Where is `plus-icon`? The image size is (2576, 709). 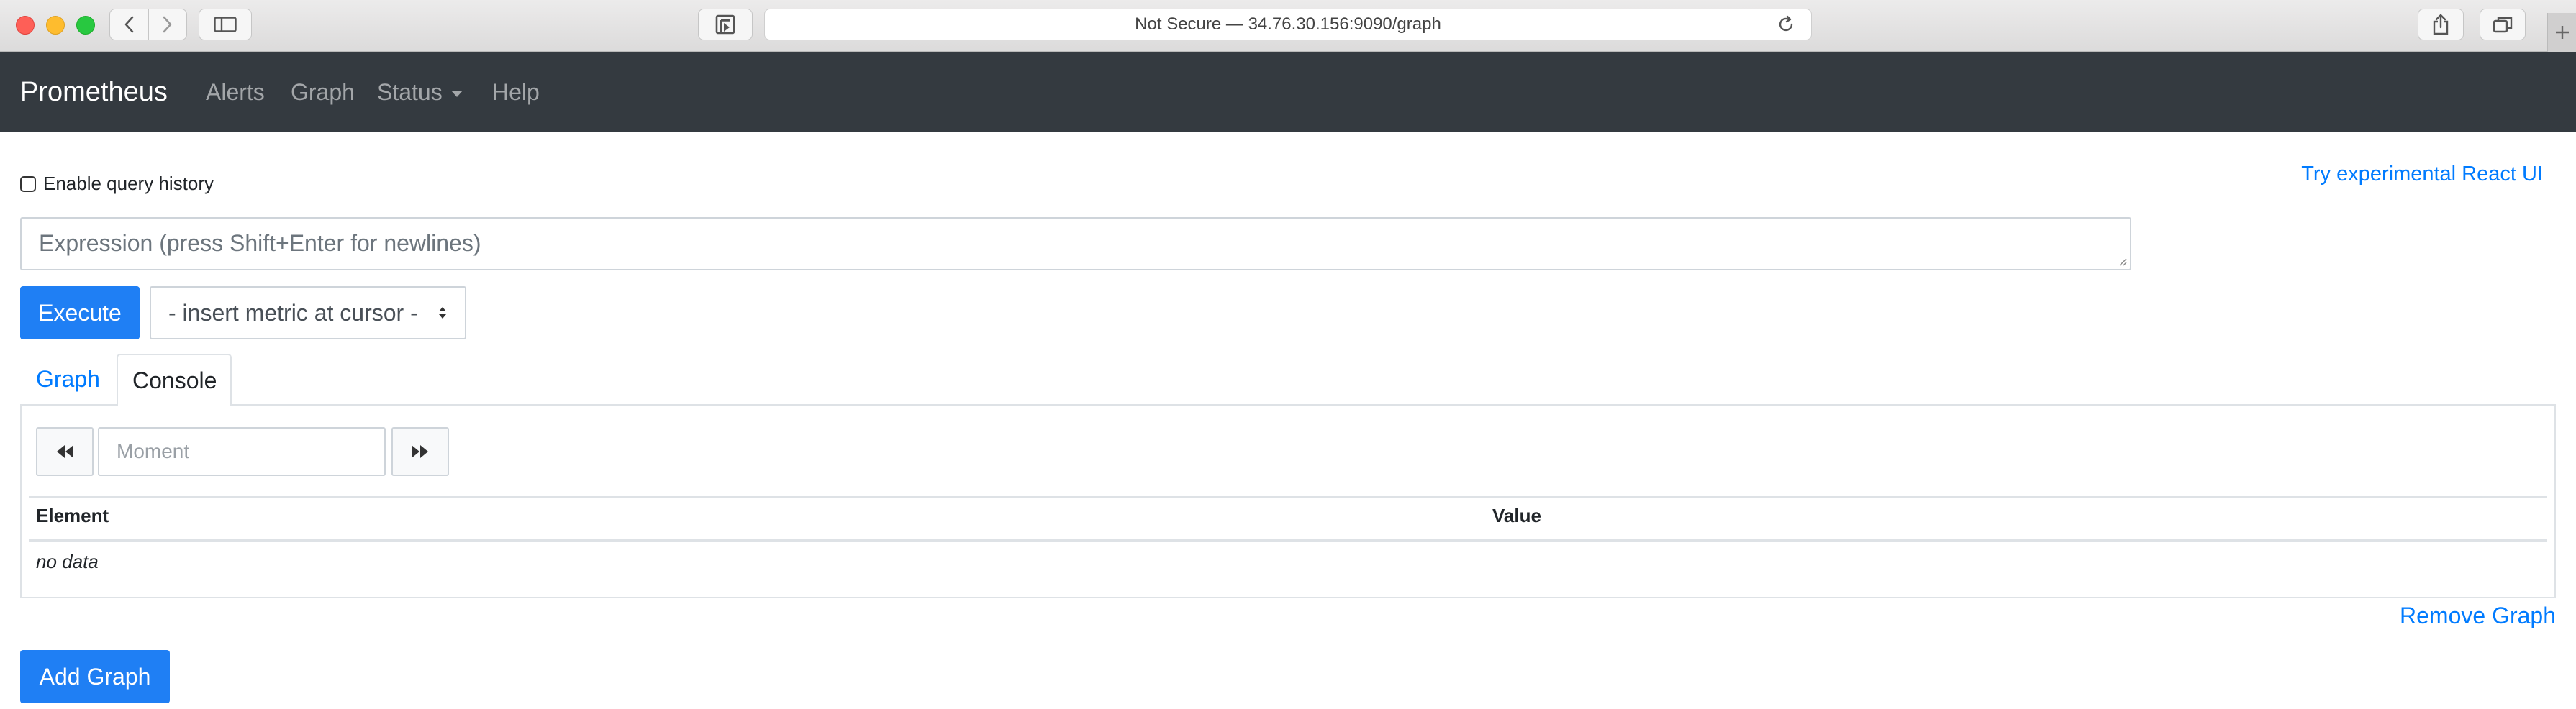
plus-icon is located at coordinates (2562, 32).